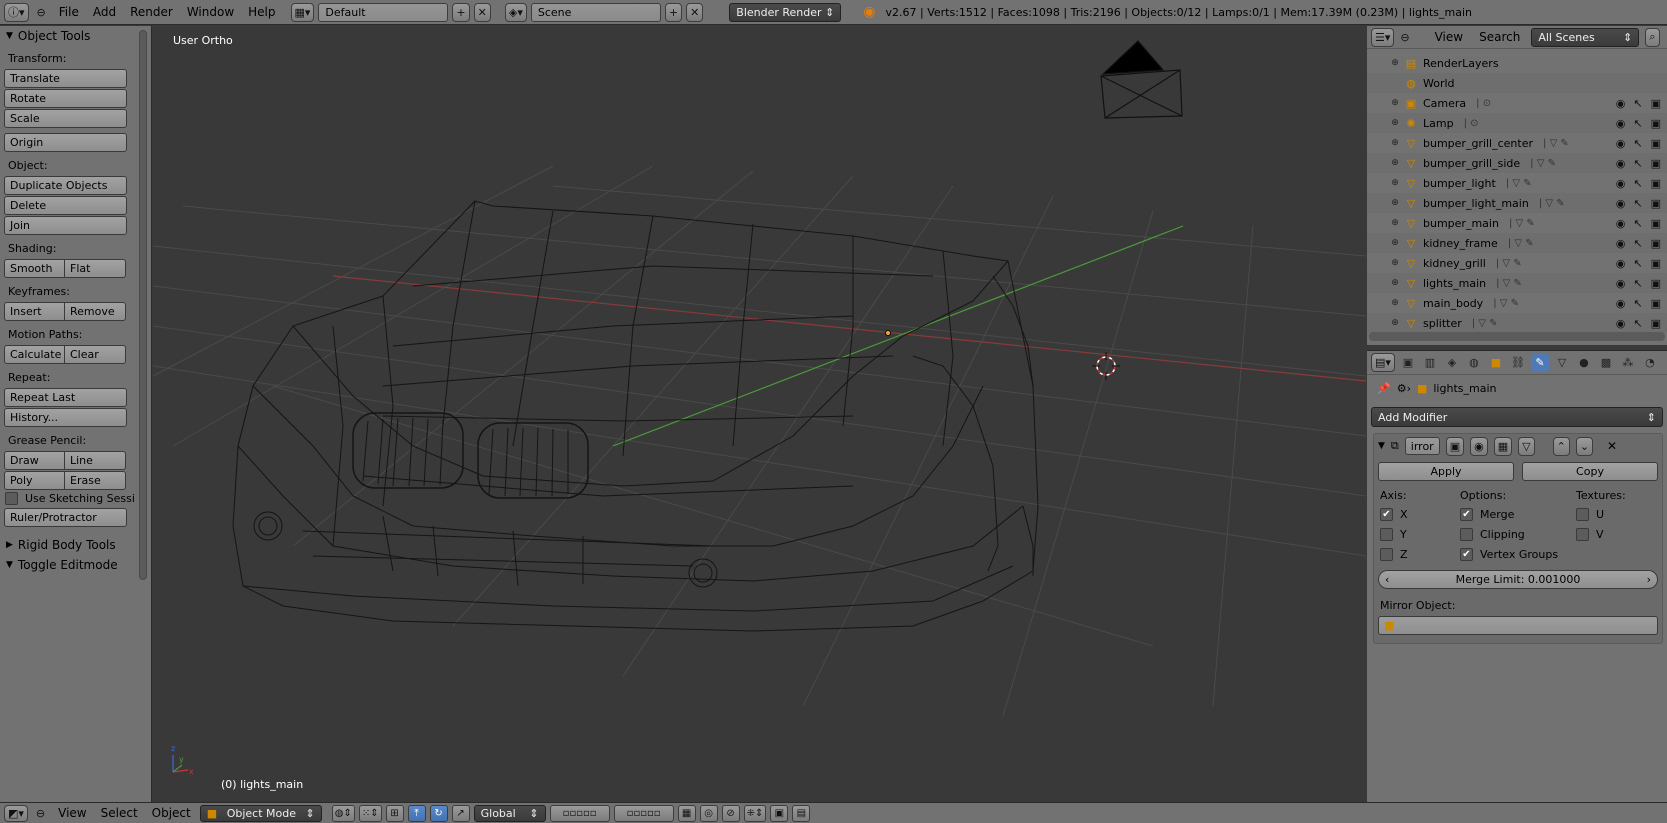  I want to click on add-modifier-dropdown: Add Modifier ⇕, so click(1517, 417).